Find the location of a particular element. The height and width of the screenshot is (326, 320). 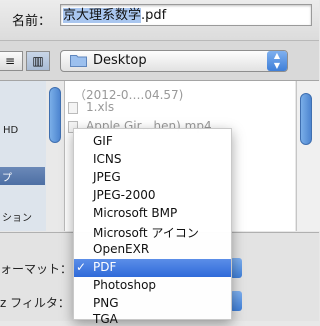

menu-item-jpeg: JPEG is located at coordinates (107, 177).